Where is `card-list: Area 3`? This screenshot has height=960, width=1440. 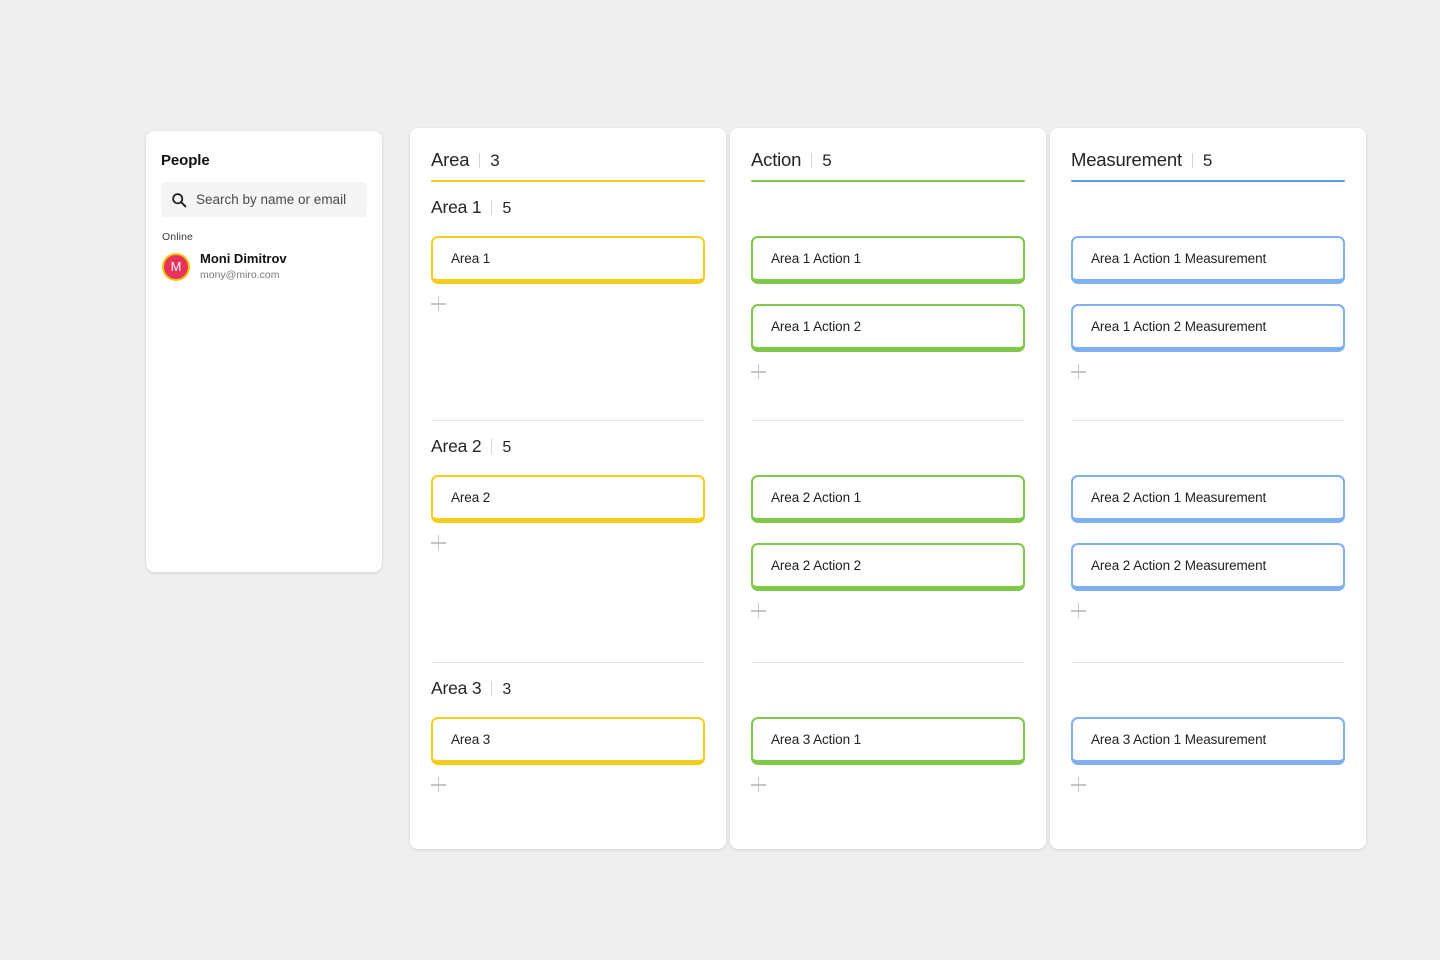
card-list: Area 3 is located at coordinates (568, 737).